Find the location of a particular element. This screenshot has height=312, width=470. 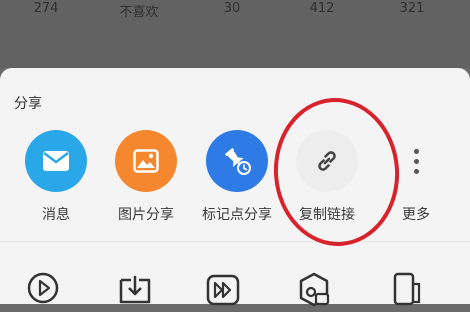

pin-clock-icon is located at coordinates (237, 161).